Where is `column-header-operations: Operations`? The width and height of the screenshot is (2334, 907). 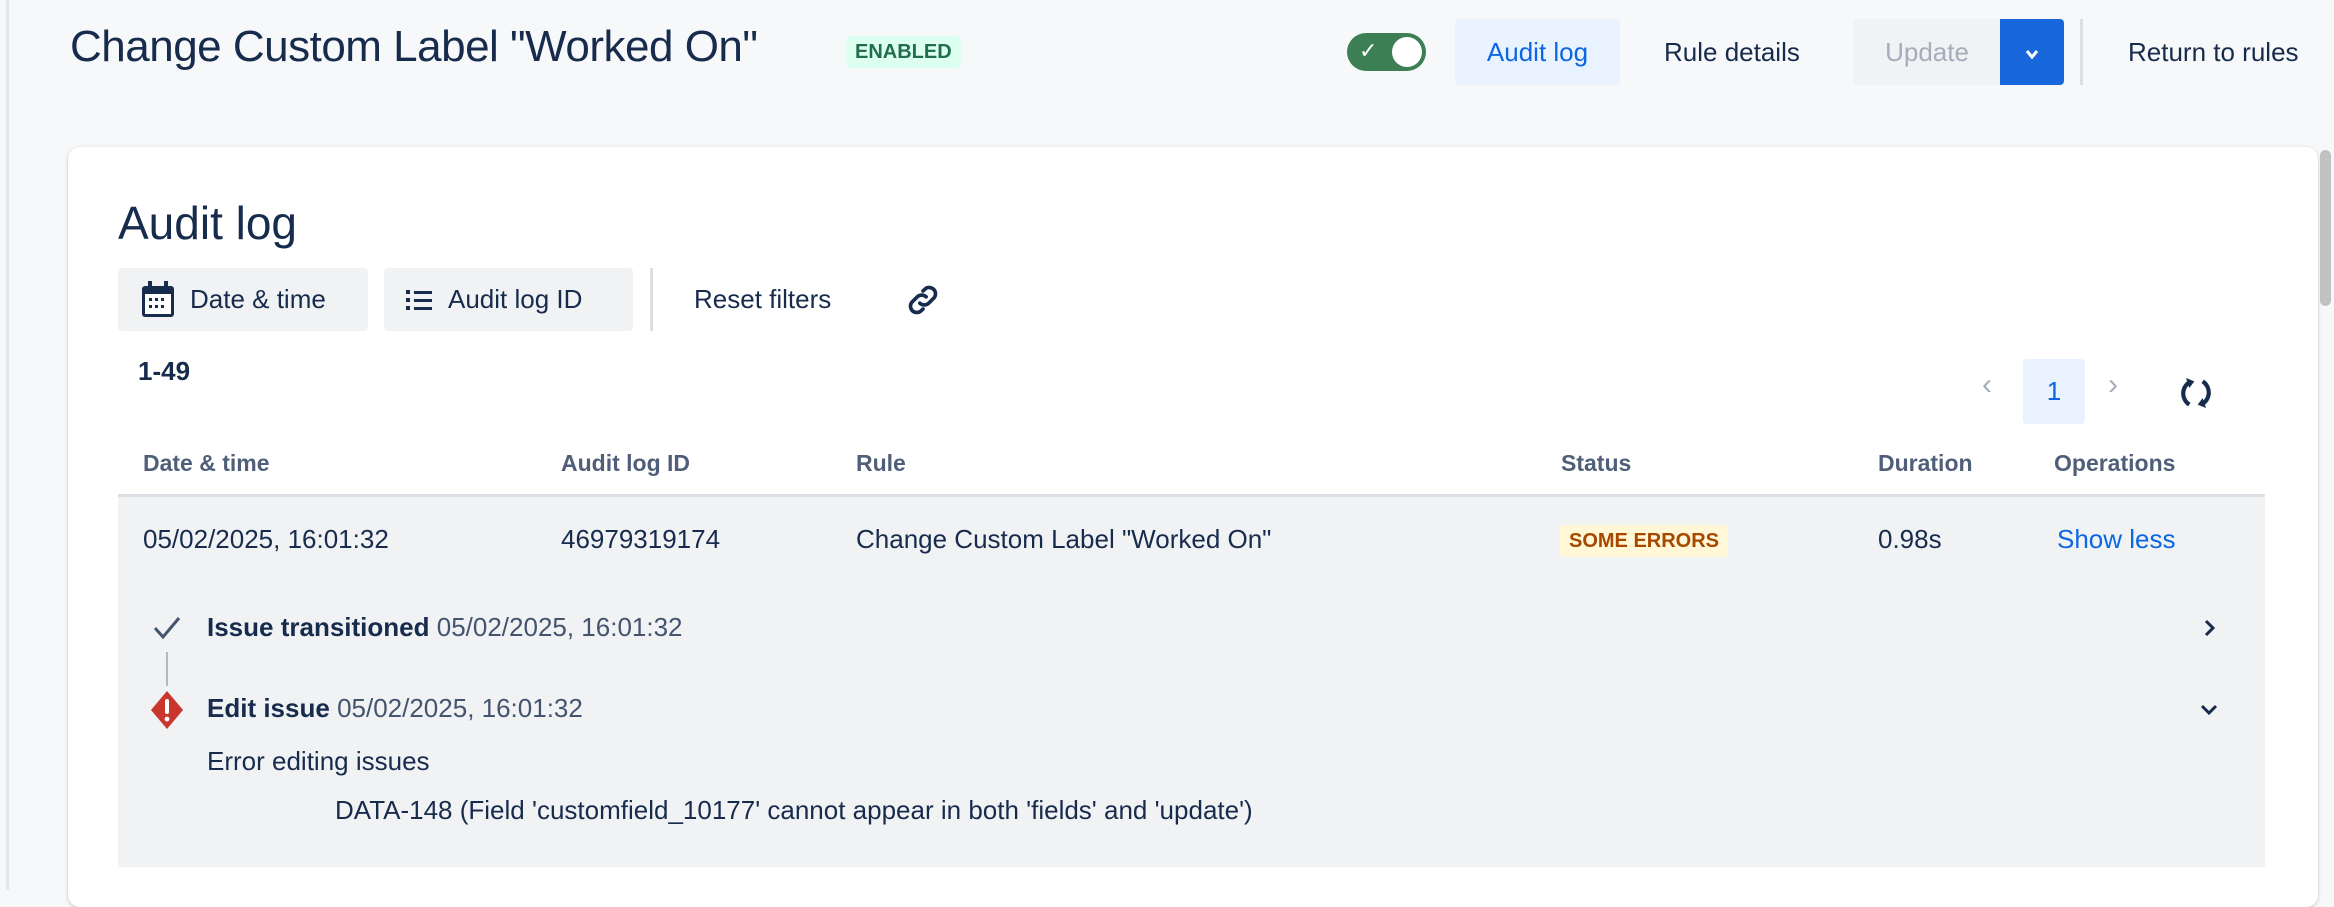 column-header-operations: Operations is located at coordinates (2115, 463).